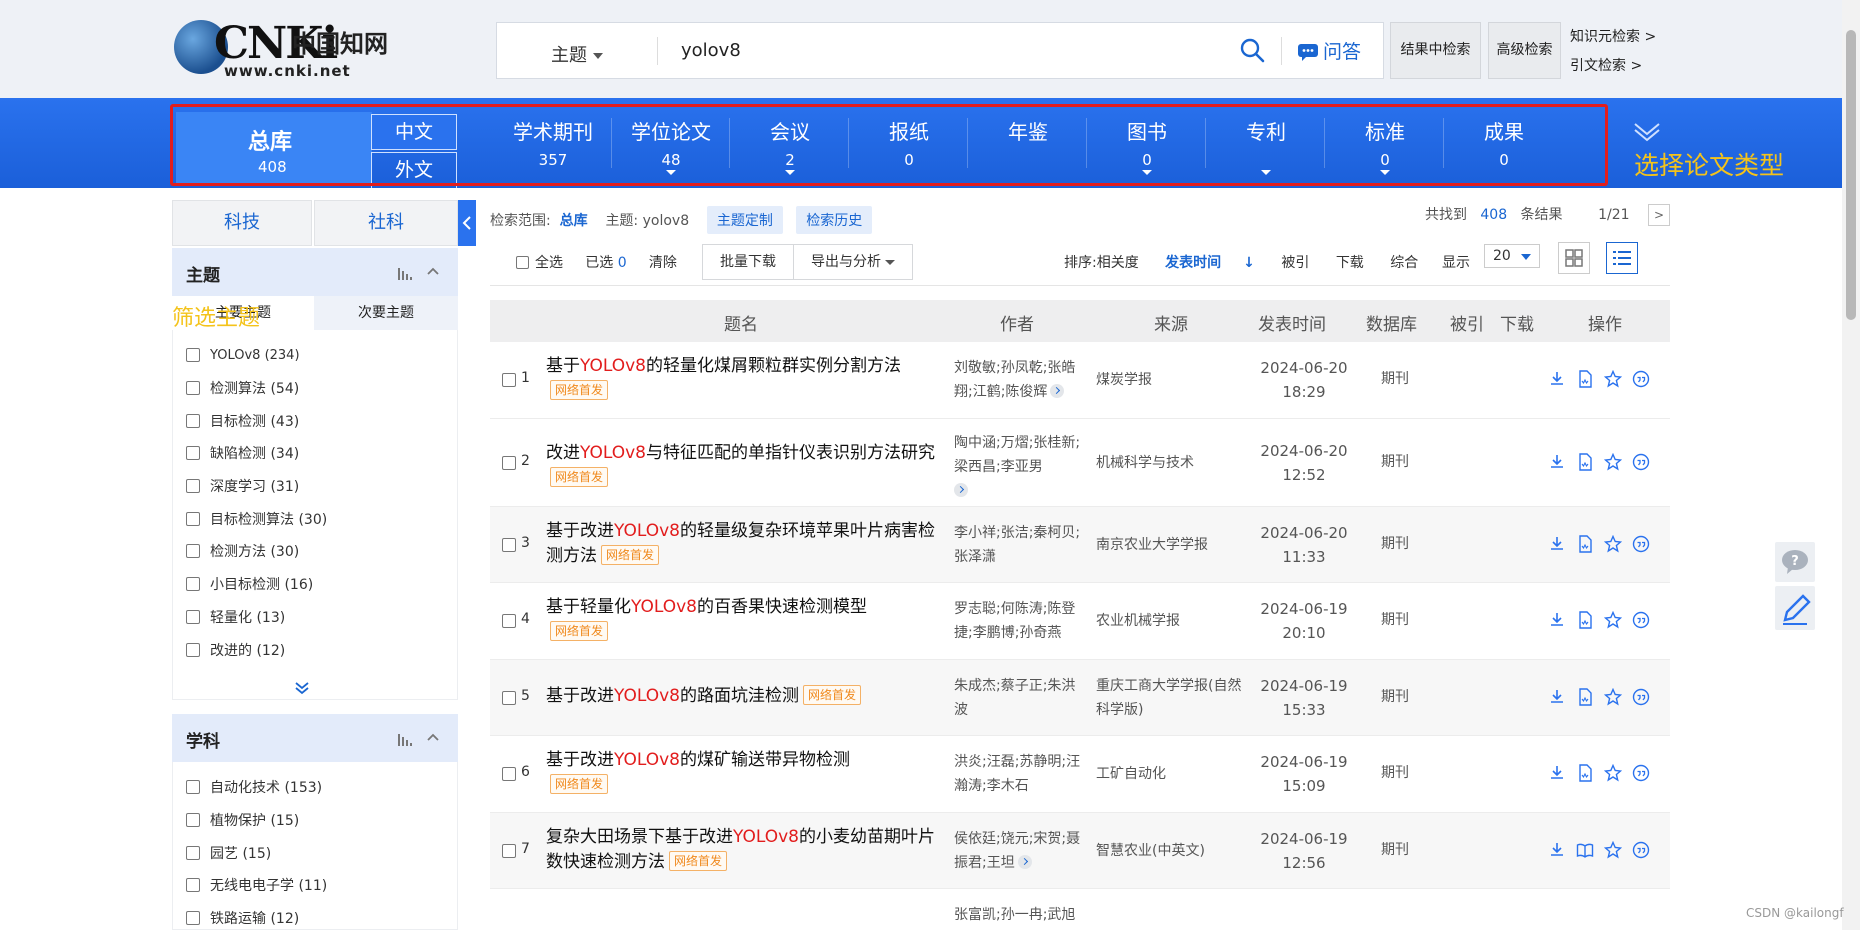 The width and height of the screenshot is (1860, 930). I want to click on clear-button: 清除, so click(663, 263).